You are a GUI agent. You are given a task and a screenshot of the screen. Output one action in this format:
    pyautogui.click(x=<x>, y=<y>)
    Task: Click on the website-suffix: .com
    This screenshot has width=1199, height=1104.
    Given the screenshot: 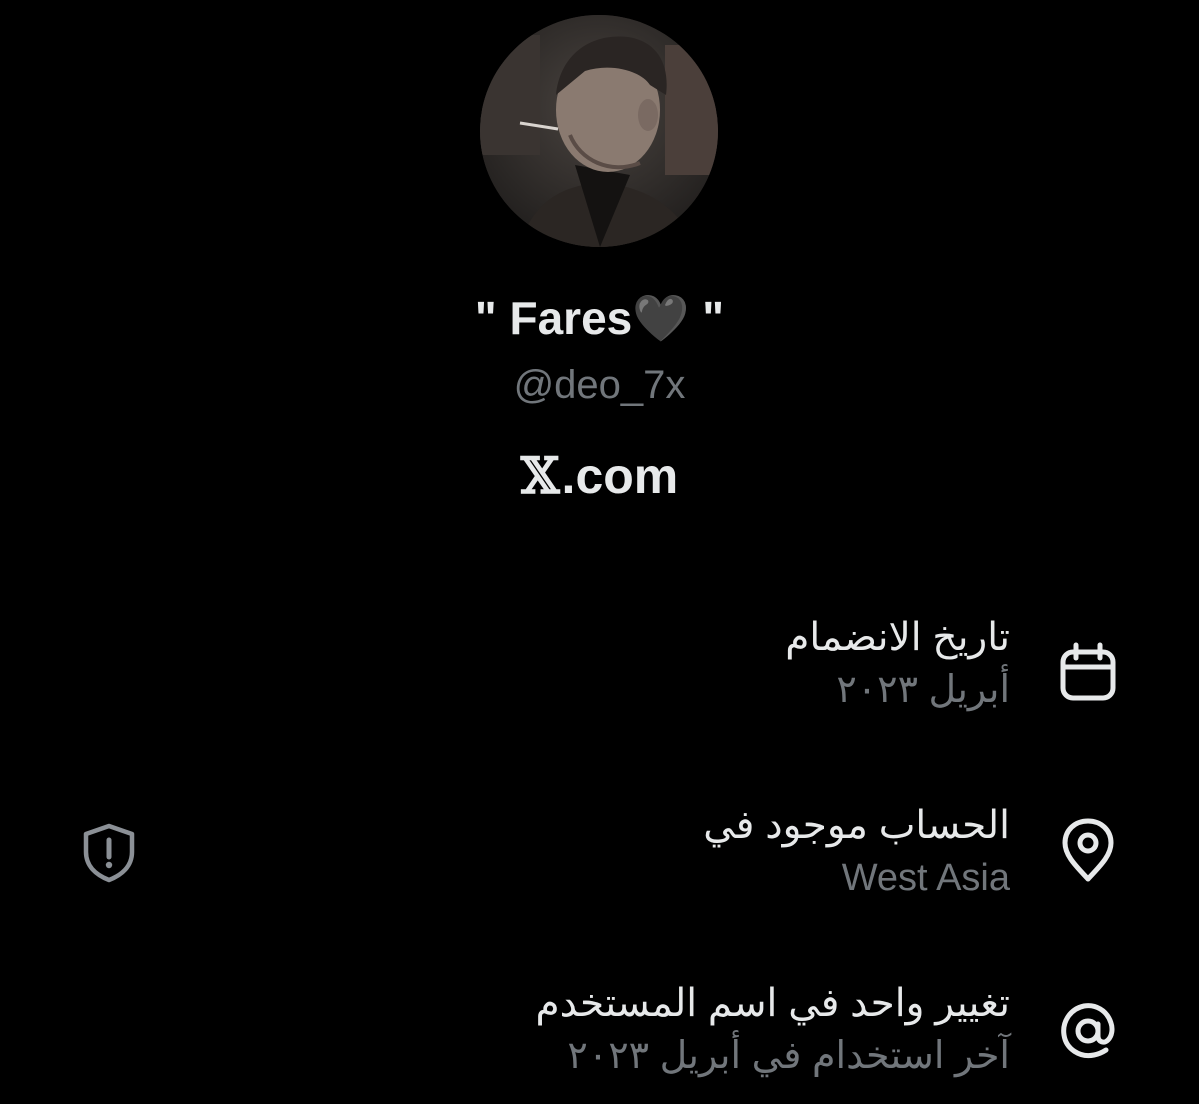 What is the action you would take?
    pyautogui.click(x=620, y=476)
    